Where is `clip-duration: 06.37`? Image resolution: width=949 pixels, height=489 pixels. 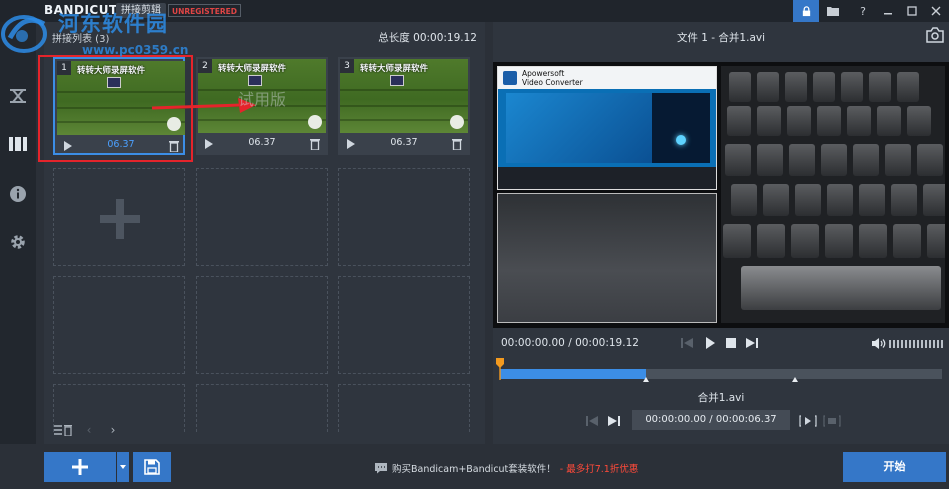 clip-duration: 06.37 is located at coordinates (262, 142).